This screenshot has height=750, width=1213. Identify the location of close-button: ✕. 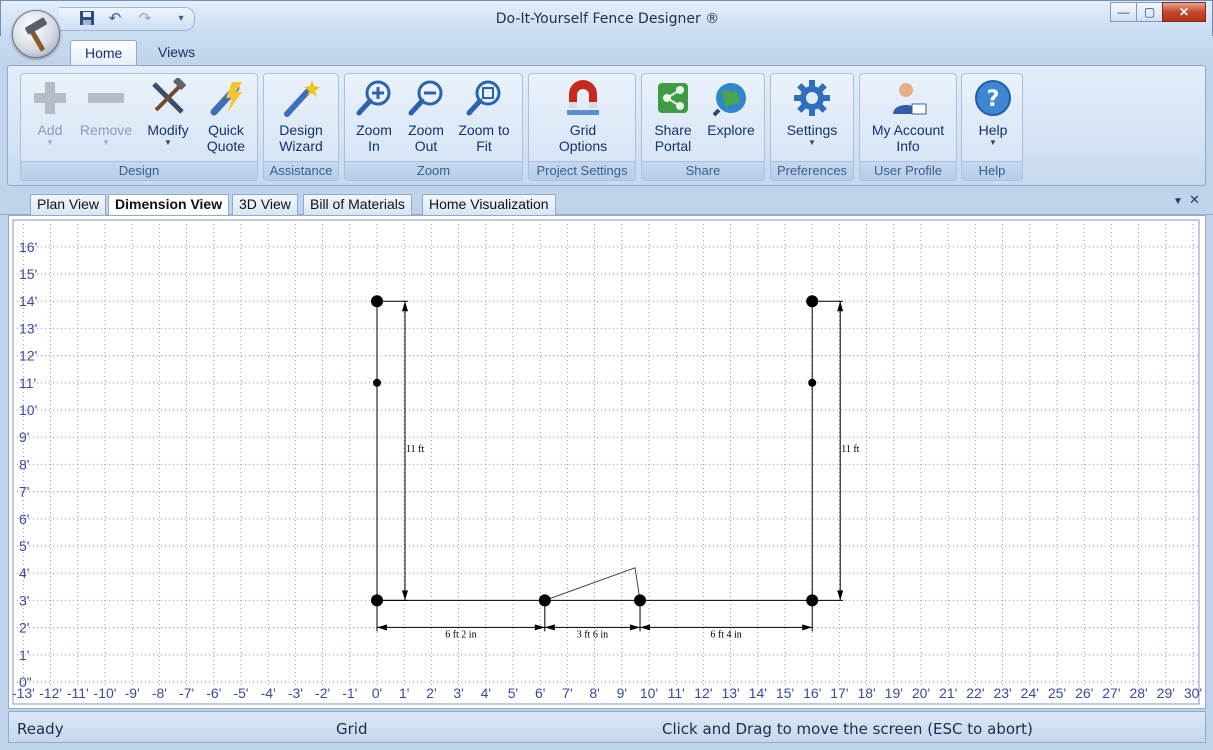
(1184, 12).